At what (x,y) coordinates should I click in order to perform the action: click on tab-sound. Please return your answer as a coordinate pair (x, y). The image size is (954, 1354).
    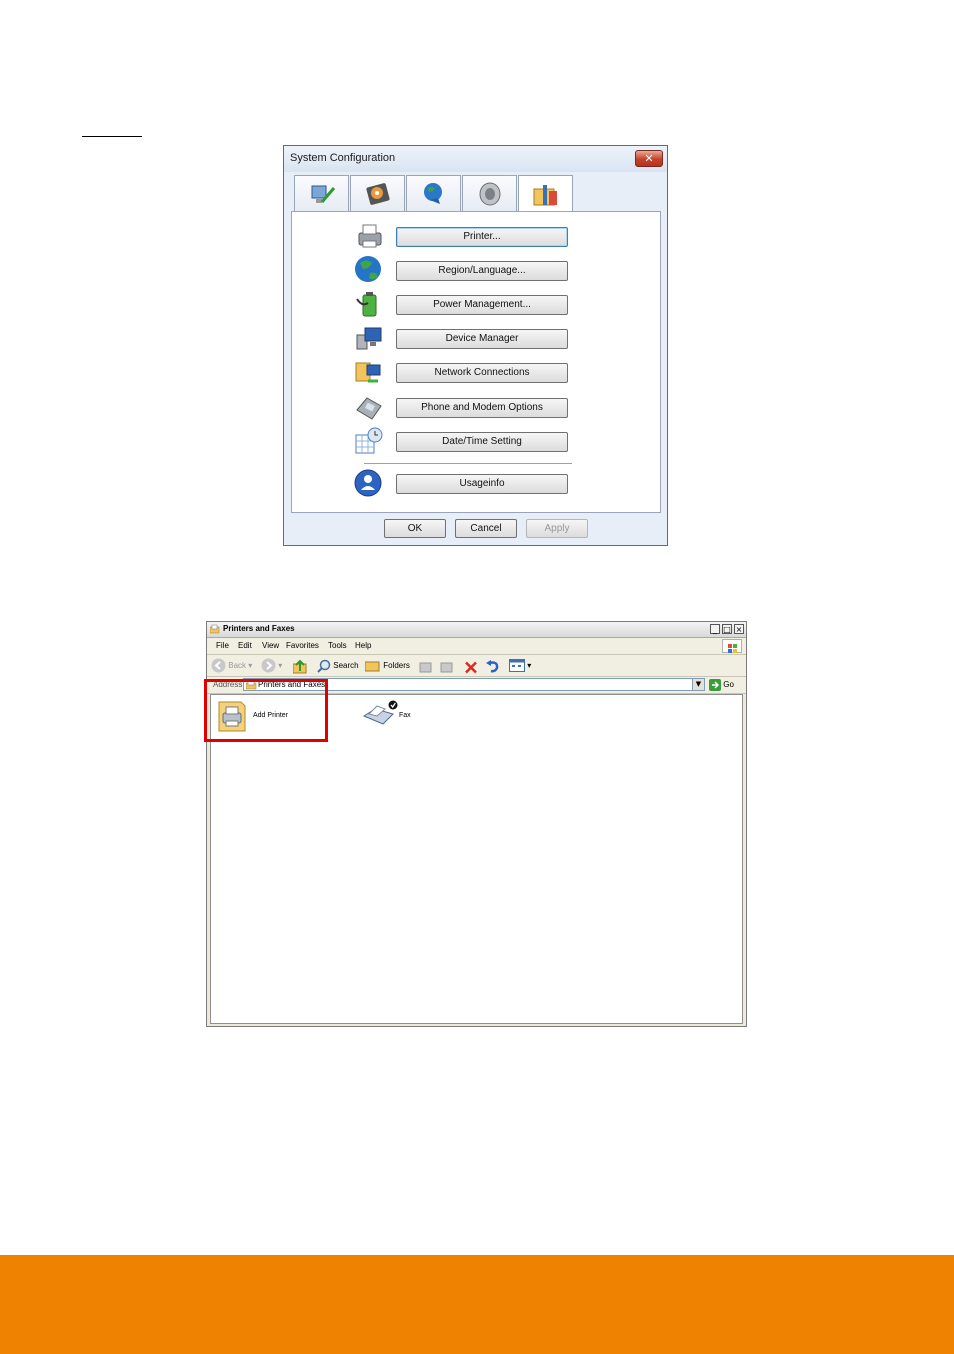
    Looking at the image, I should click on (489, 193).